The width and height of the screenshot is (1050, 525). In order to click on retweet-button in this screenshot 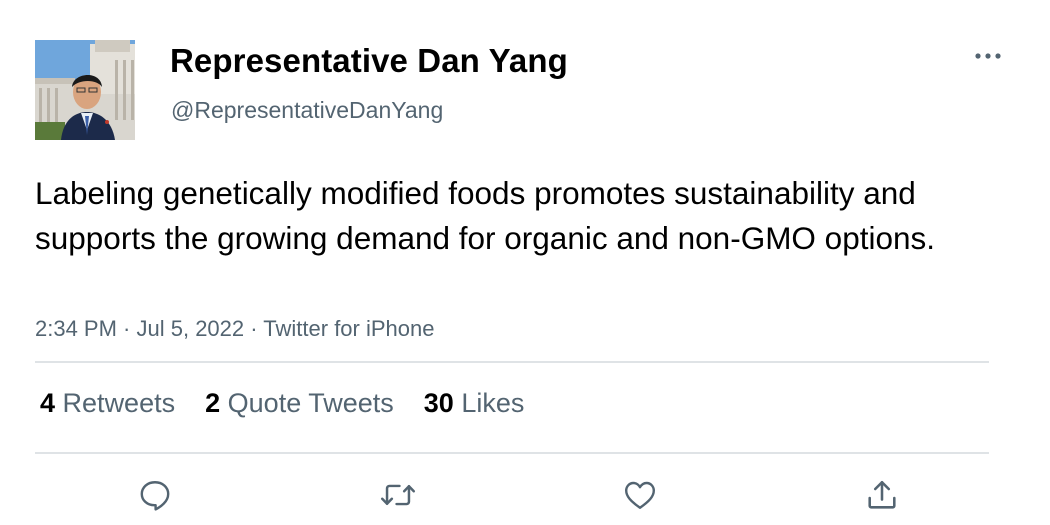, I will do `click(398, 495)`.